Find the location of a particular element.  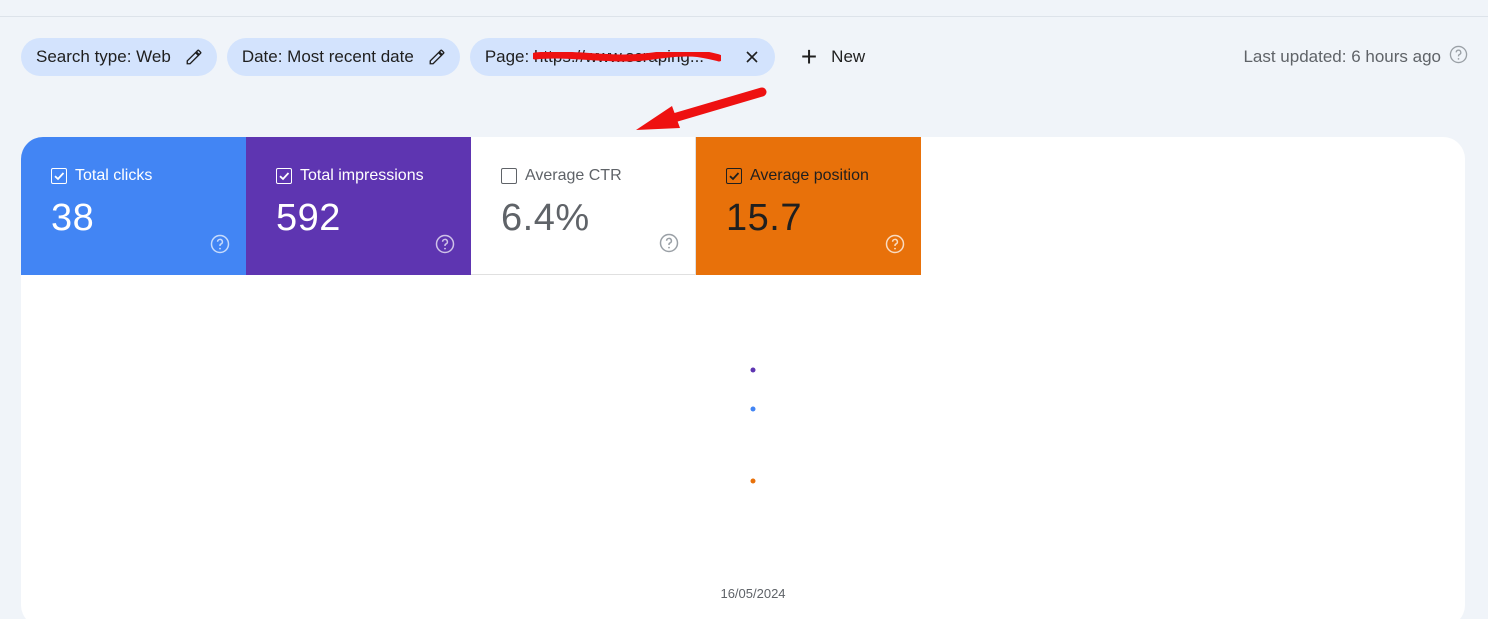

last-updated: Last updated: 6 hours ago is located at coordinates (1355, 57).